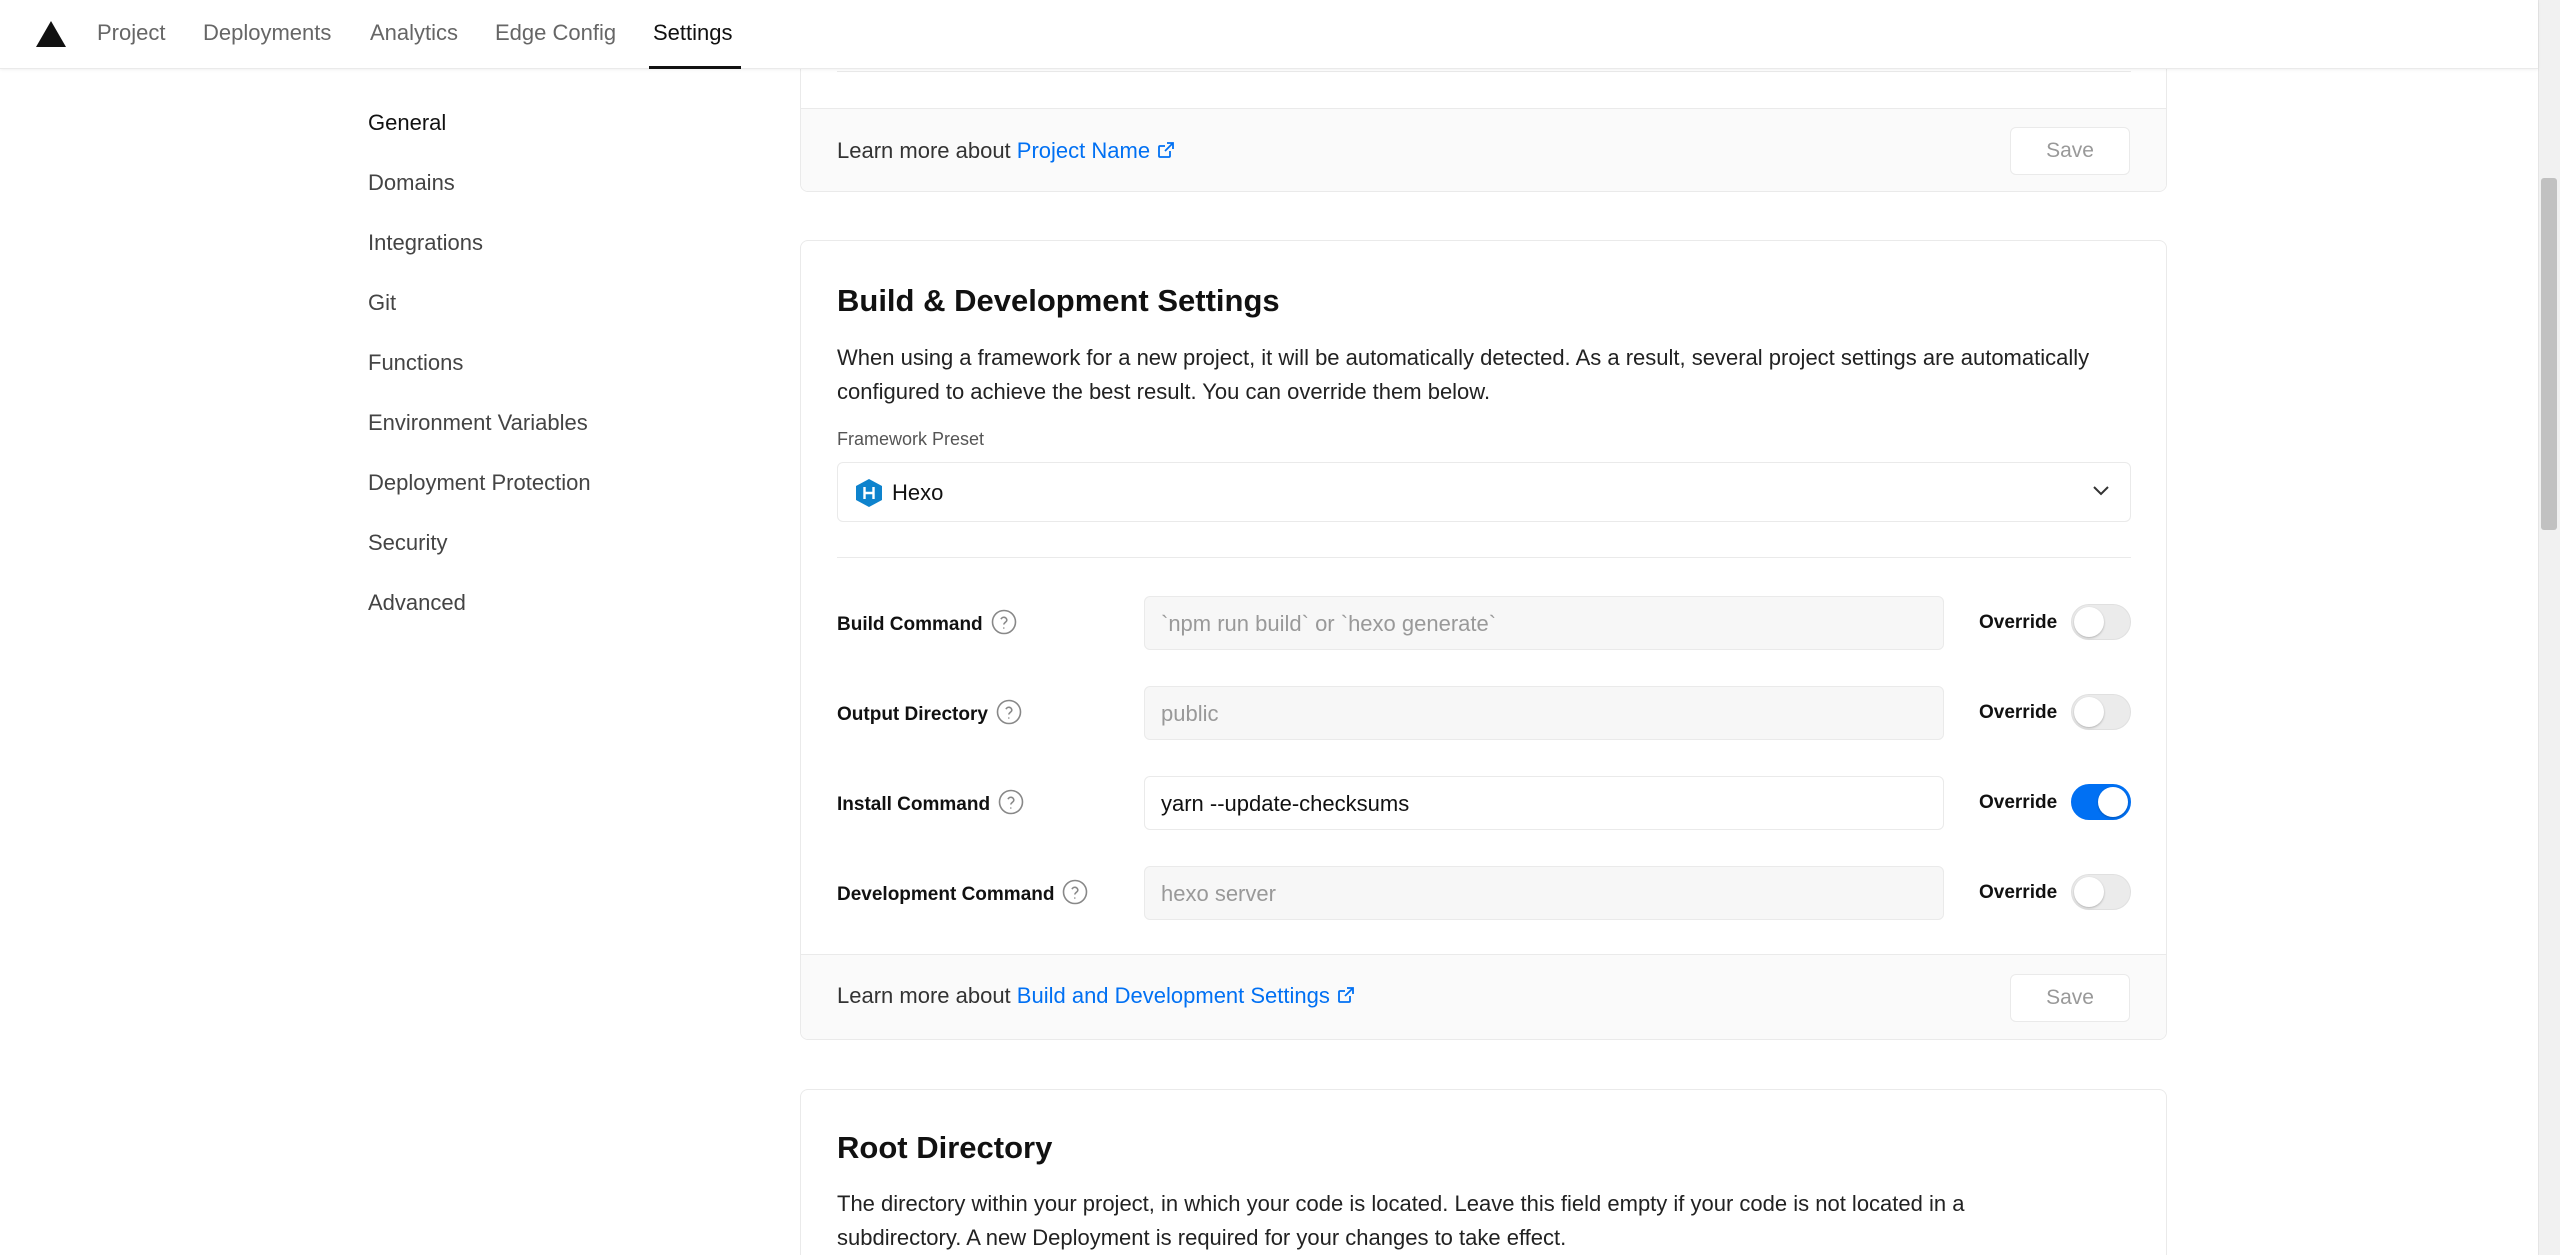 The image size is (2560, 1255). I want to click on build-command-label: Build Command, so click(927, 622).